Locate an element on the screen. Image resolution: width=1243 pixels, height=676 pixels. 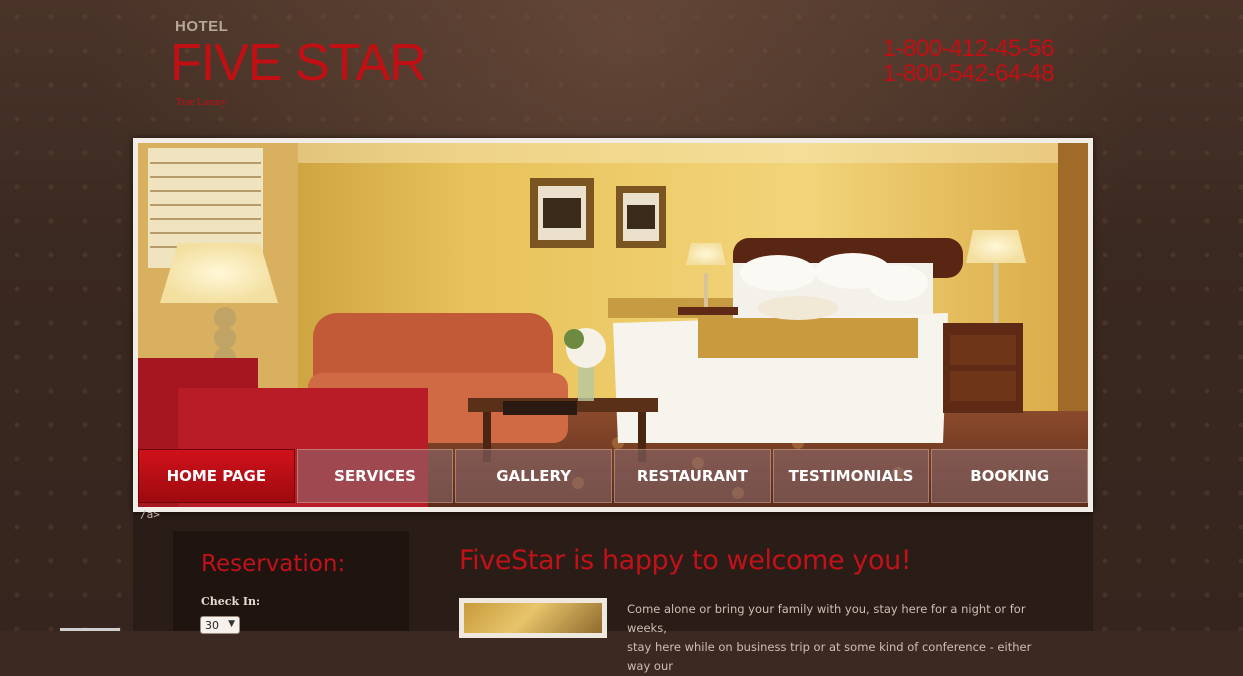
room-thumbnail is located at coordinates (533, 618).